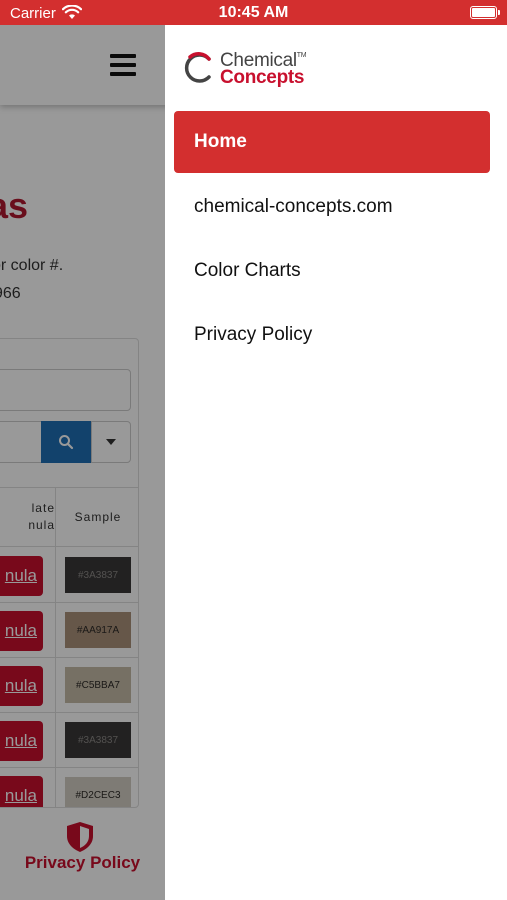 The height and width of the screenshot is (900, 507). Describe the element at coordinates (485, 12) in the screenshot. I see `battery-icon` at that location.